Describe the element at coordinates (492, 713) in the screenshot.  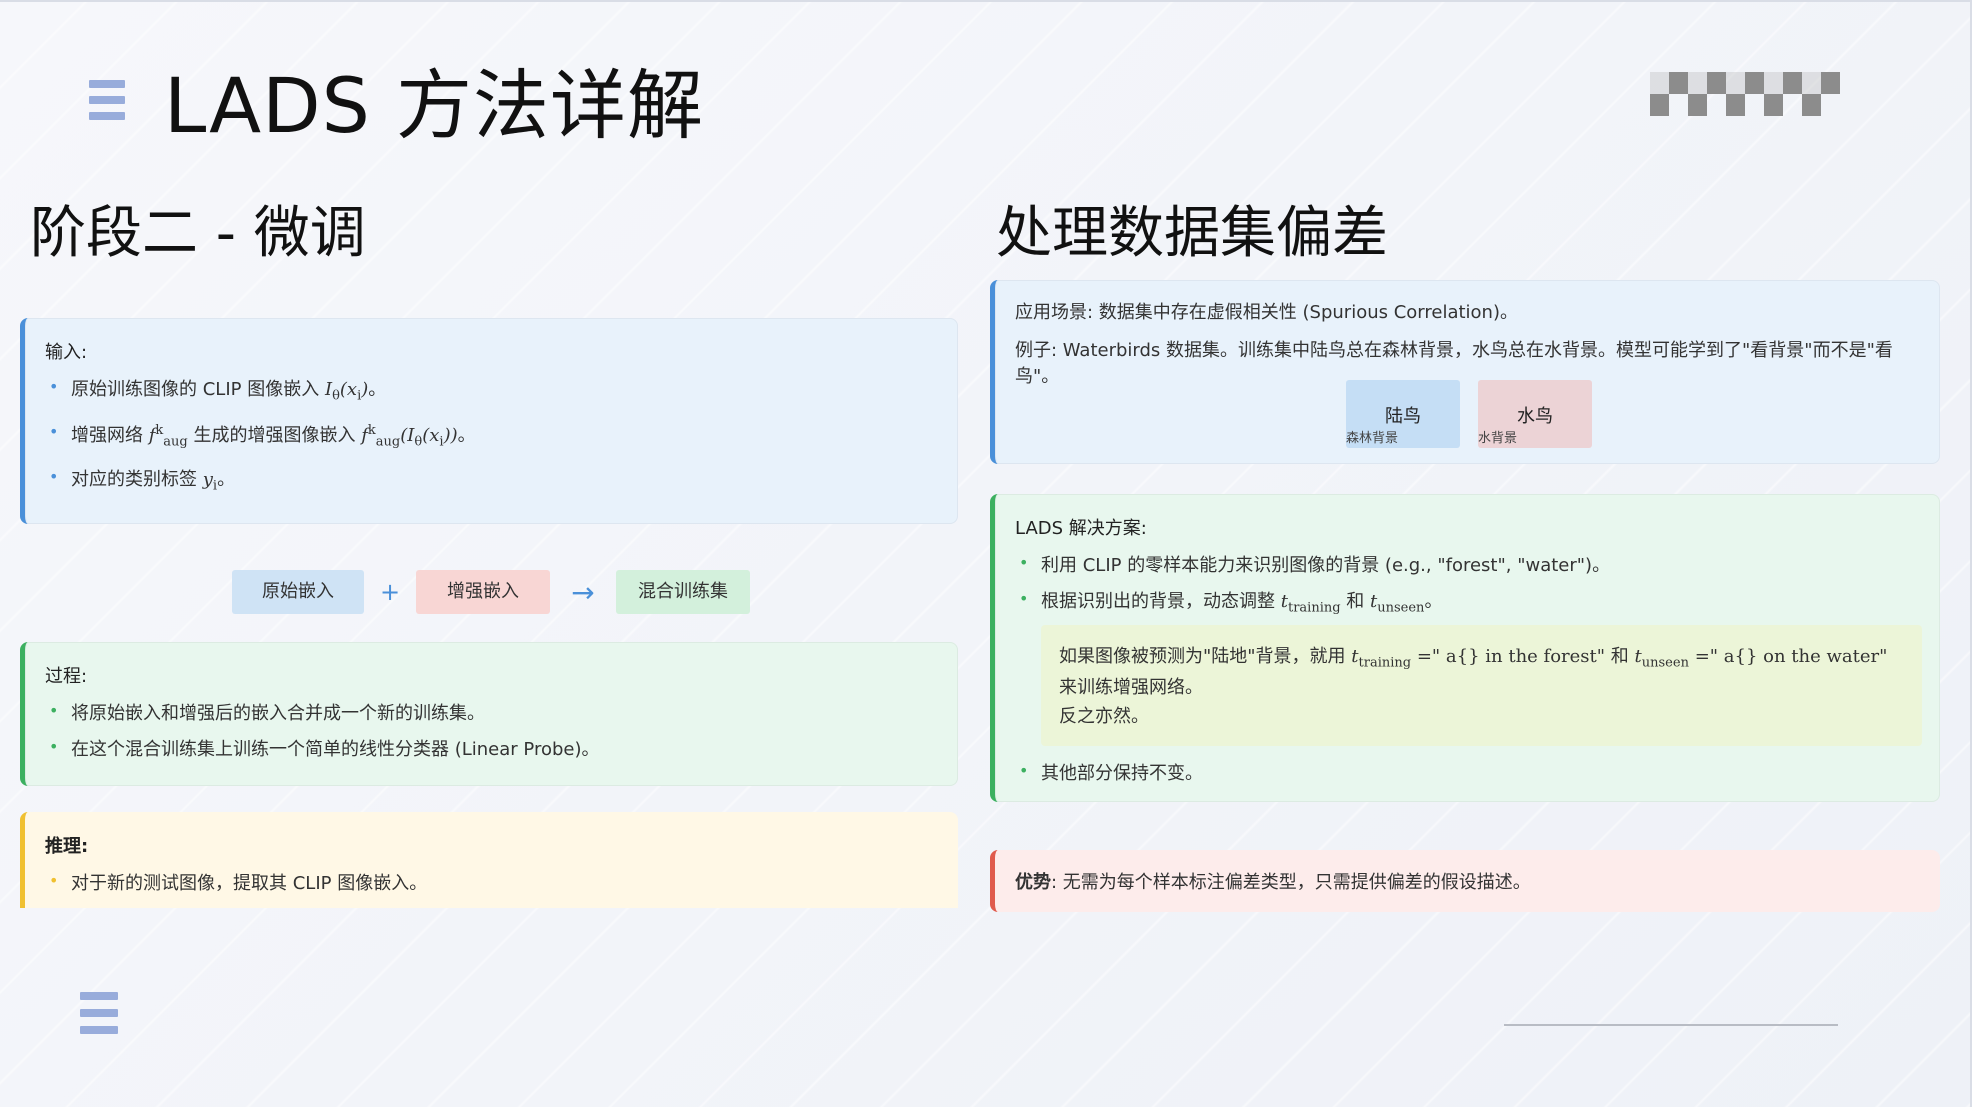
I see `list-item: 将原始嵌入和增强后的嵌入合并成一个新的训练集。` at that location.